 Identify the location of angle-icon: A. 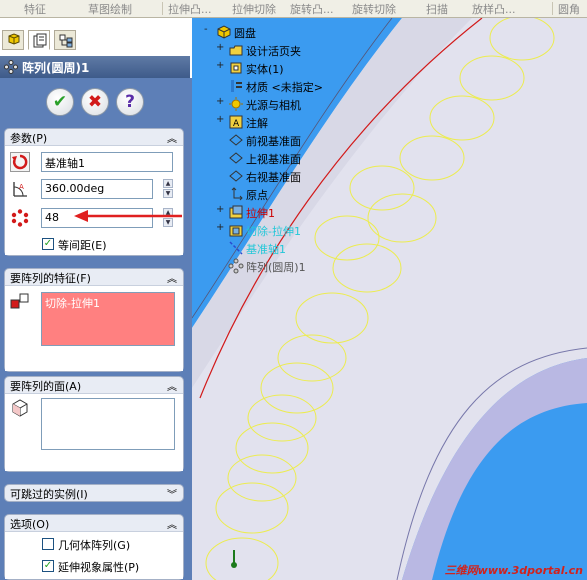
(20, 189).